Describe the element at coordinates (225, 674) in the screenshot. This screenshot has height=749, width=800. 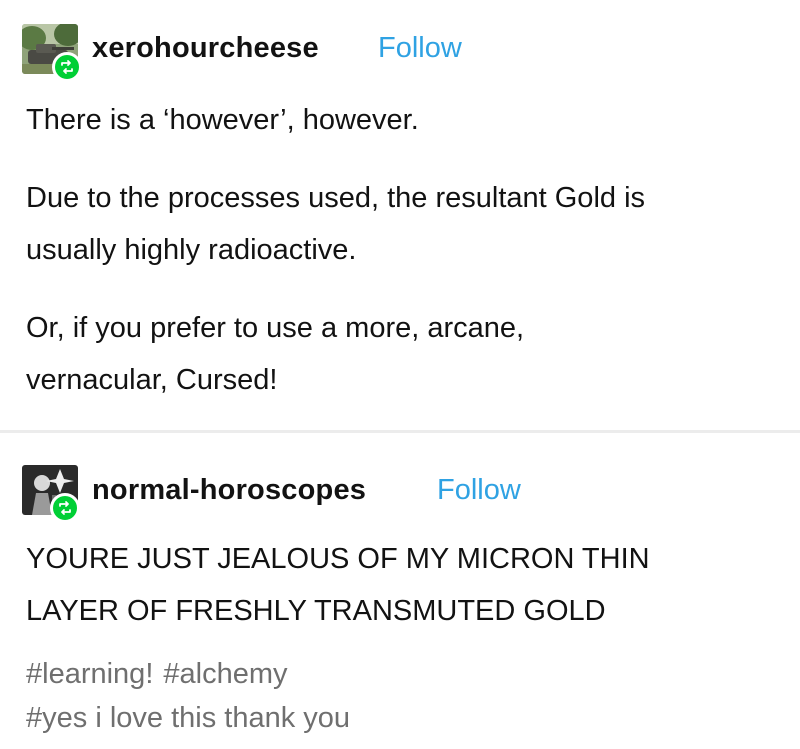
I see `tag-alchemy: #alchemy` at that location.